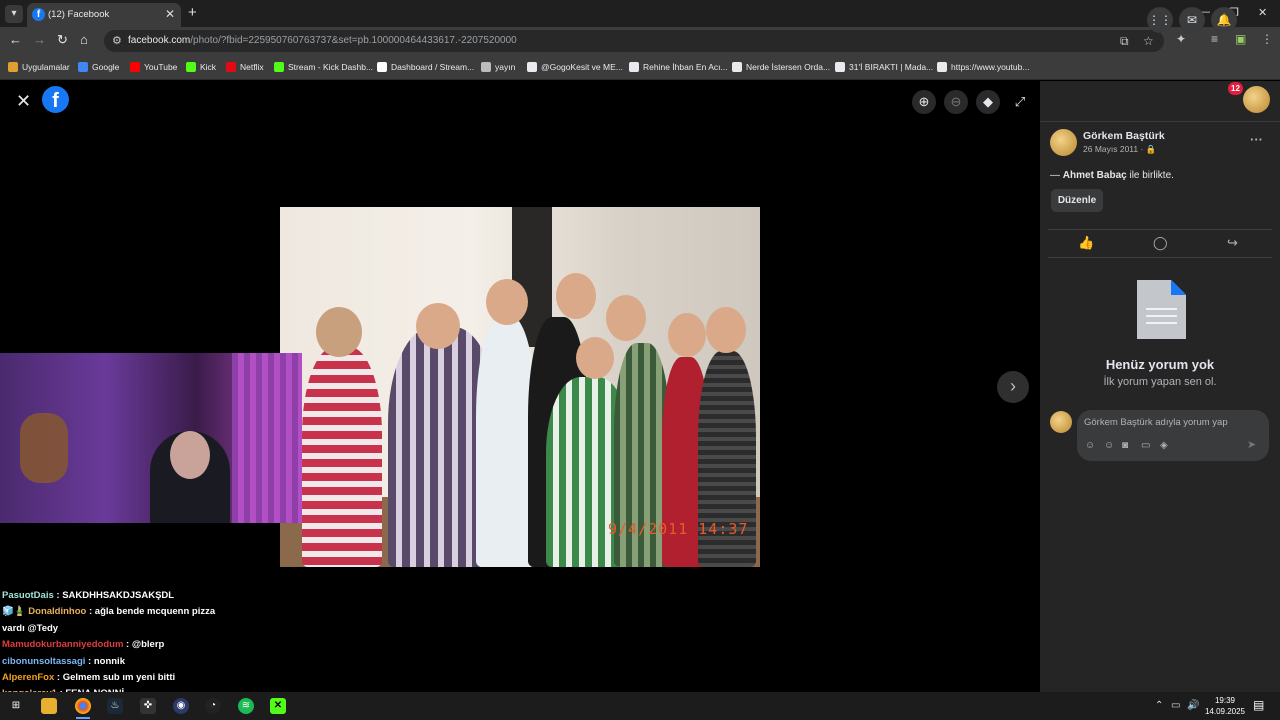  What do you see at coordinates (640, 13) in the screenshot?
I see `tab-strip: ▾ f (12) Facebook ✕ + — ❐ ✕` at bounding box center [640, 13].